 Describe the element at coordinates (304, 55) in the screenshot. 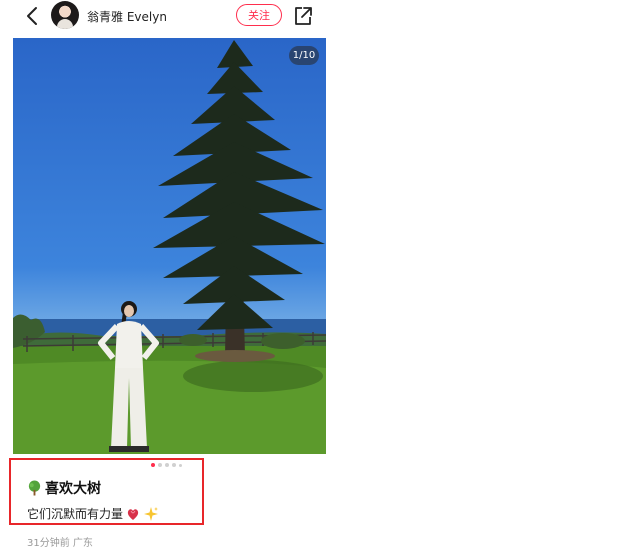

I see `photo-counter: 1/10` at that location.